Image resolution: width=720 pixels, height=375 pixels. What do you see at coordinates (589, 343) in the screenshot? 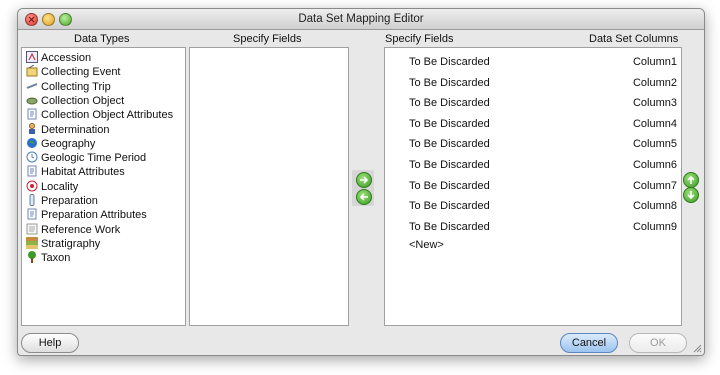
I see `cancel-button: Cancel` at bounding box center [589, 343].